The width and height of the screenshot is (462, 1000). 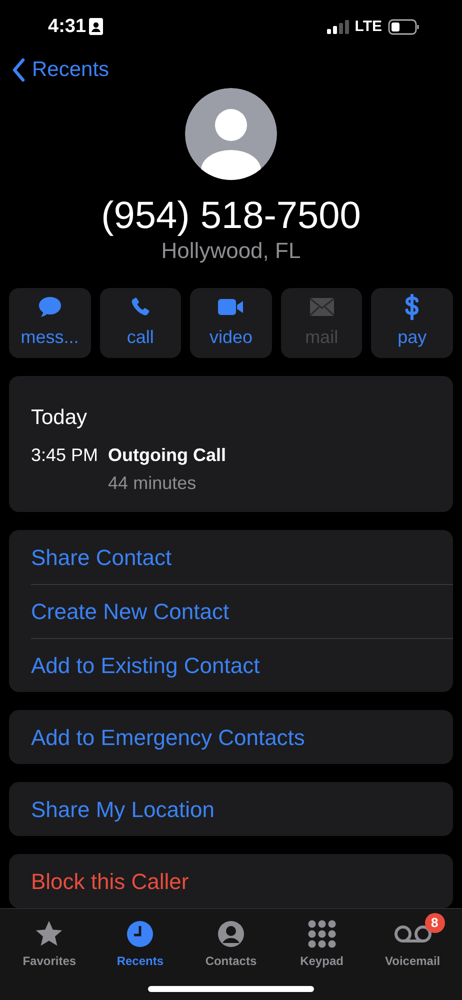 I want to click on contact-card-icon, so click(x=96, y=27).